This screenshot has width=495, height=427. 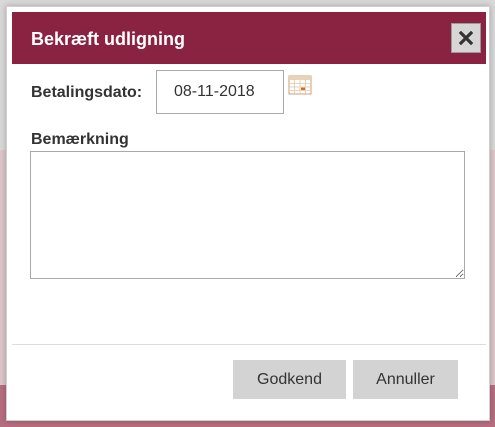 I want to click on calendar-icon, so click(x=300, y=84).